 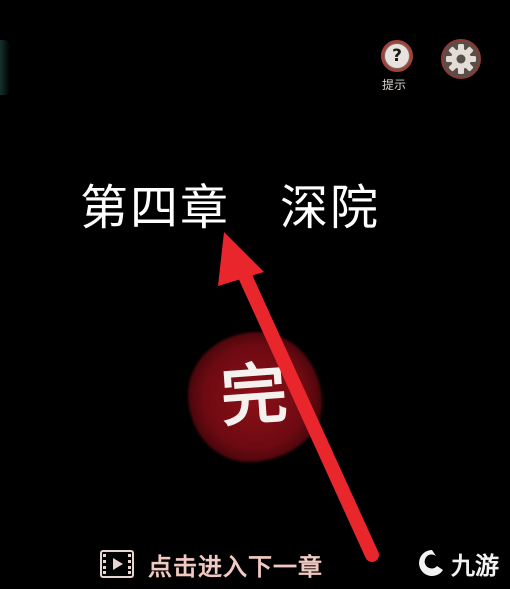 I want to click on film-play-icon, so click(x=117, y=564).